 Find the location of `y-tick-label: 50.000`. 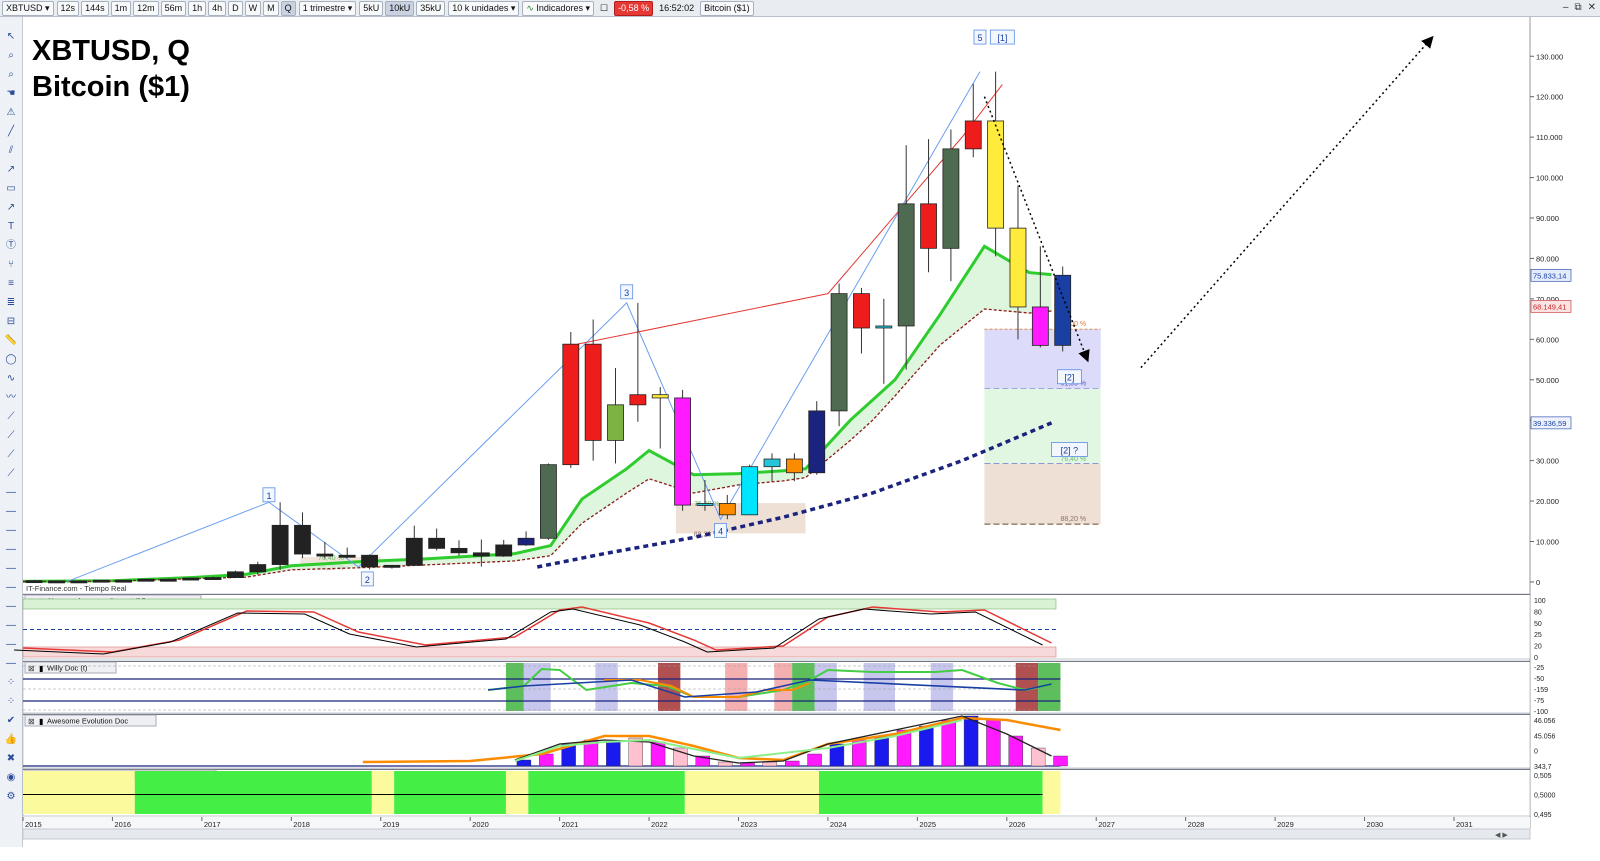

y-tick-label: 50.000 is located at coordinates (1547, 380).